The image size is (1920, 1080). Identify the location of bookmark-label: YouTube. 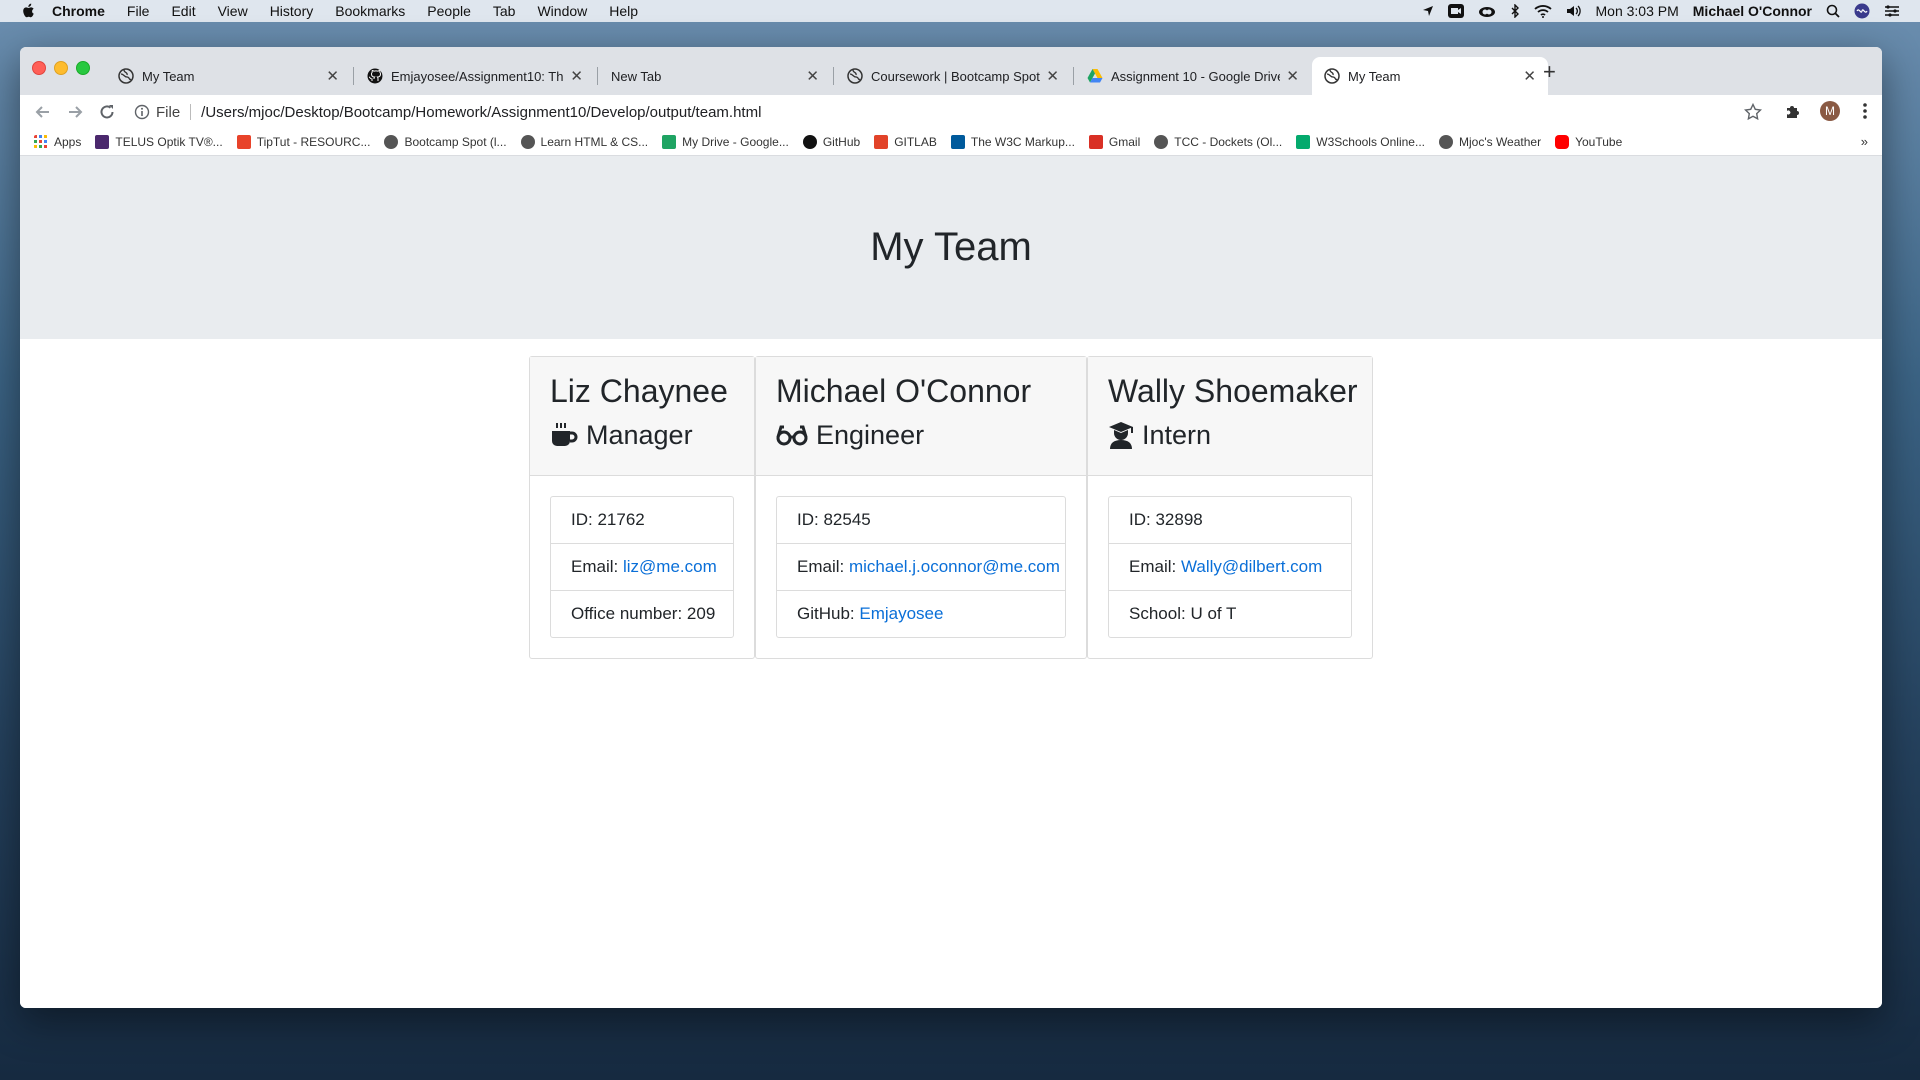
(1599, 142).